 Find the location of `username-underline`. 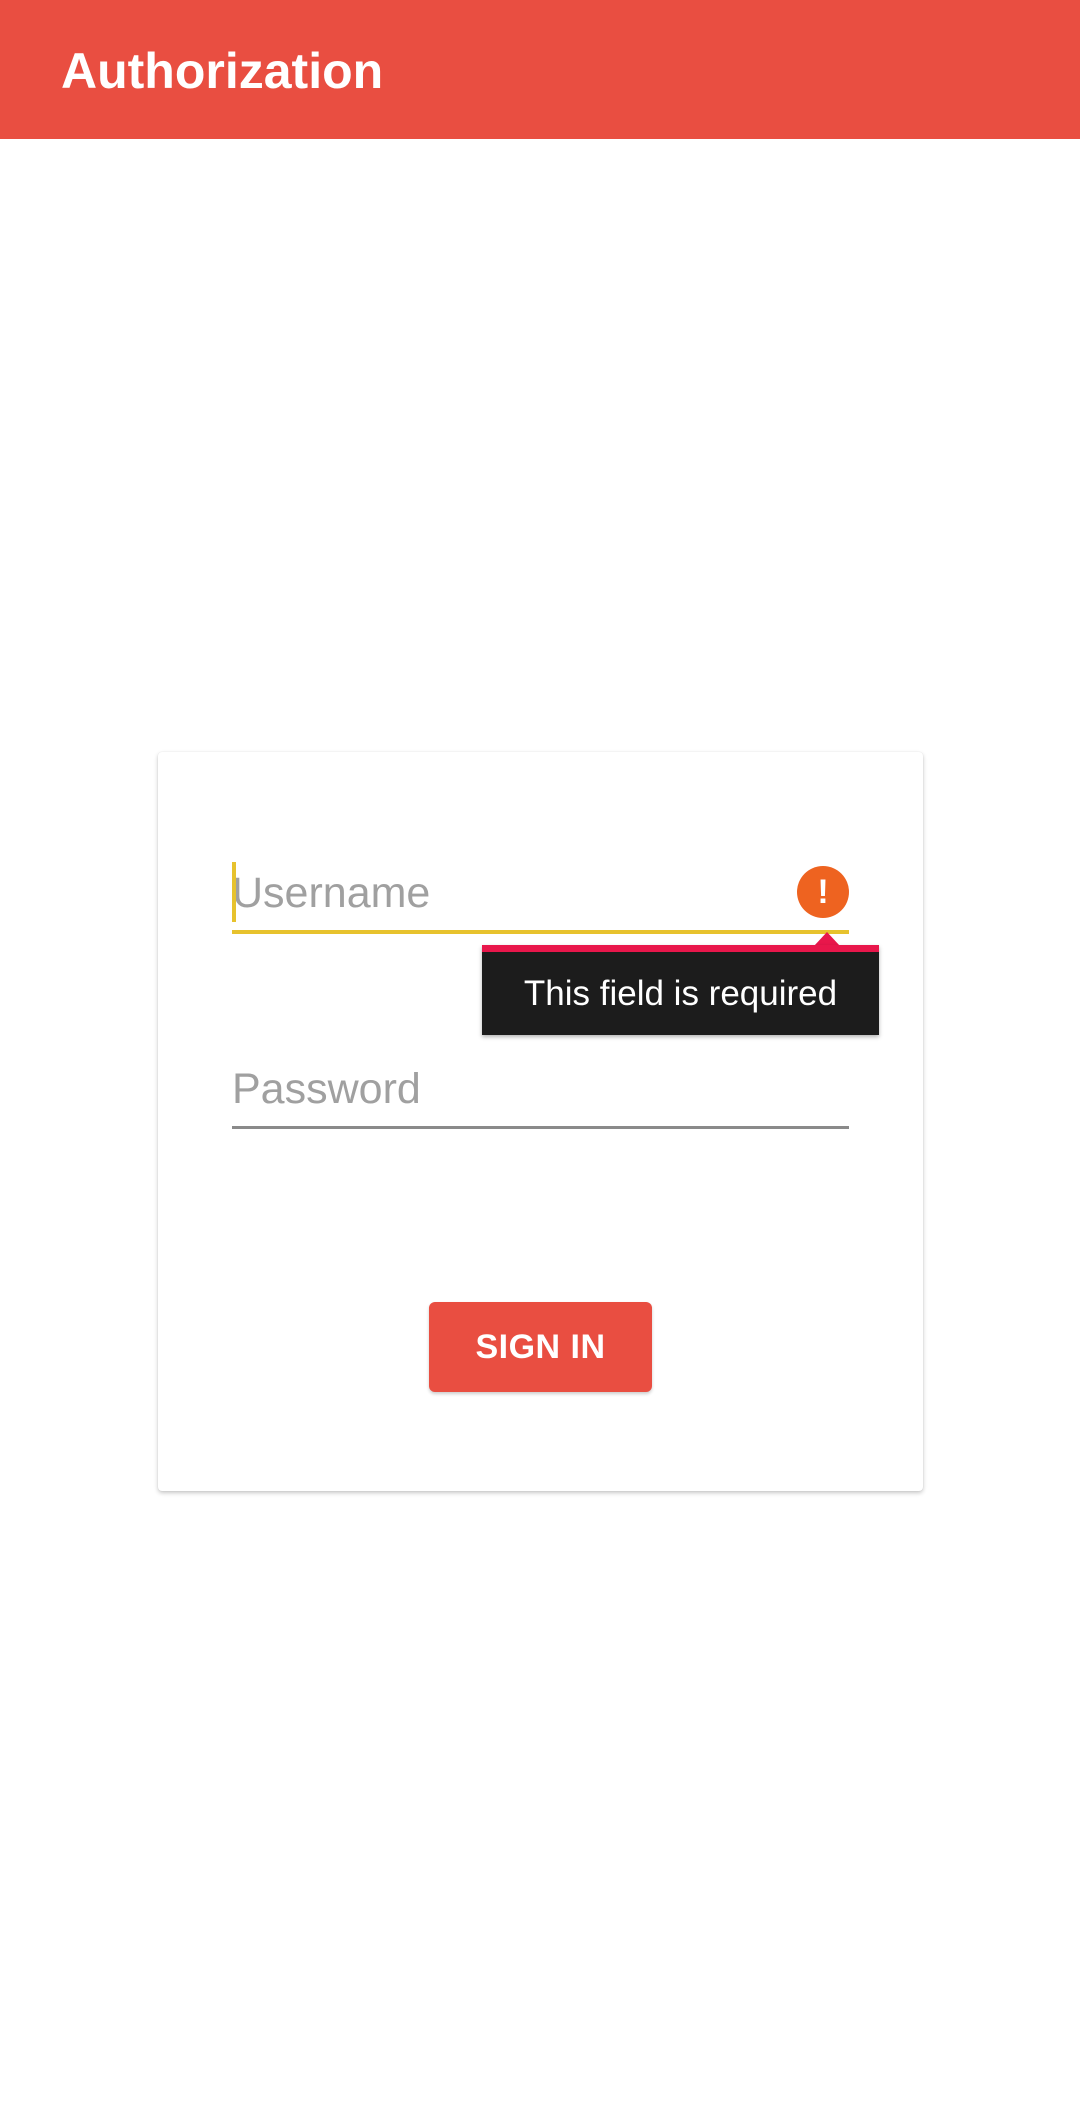

username-underline is located at coordinates (540, 932).